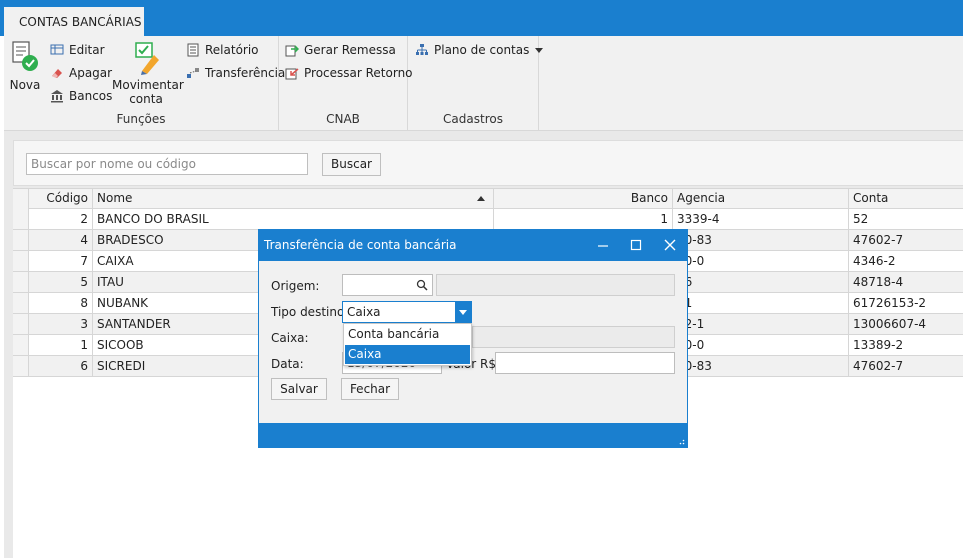  What do you see at coordinates (25, 56) in the screenshot?
I see `new-document-icon` at bounding box center [25, 56].